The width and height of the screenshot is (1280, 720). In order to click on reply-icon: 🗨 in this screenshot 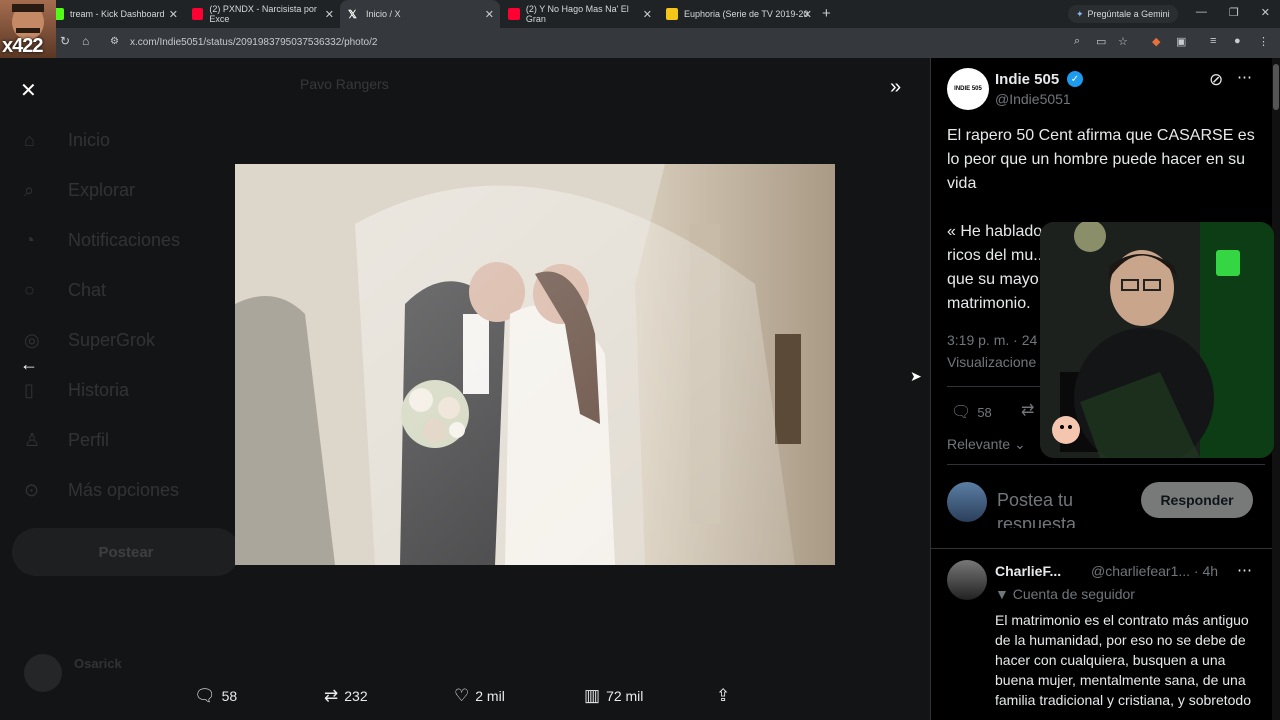, I will do `click(961, 412)`.